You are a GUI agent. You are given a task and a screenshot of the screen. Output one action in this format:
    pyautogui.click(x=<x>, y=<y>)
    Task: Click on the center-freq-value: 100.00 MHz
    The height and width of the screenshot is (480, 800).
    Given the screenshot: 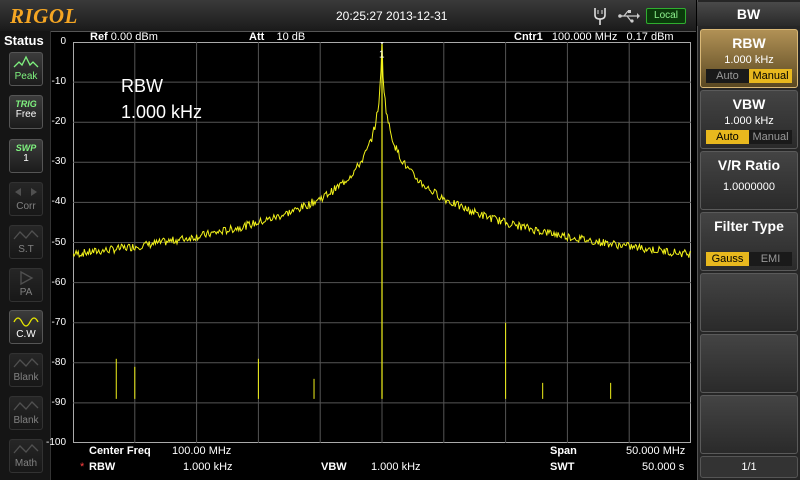 What is the action you would take?
    pyautogui.click(x=202, y=451)
    